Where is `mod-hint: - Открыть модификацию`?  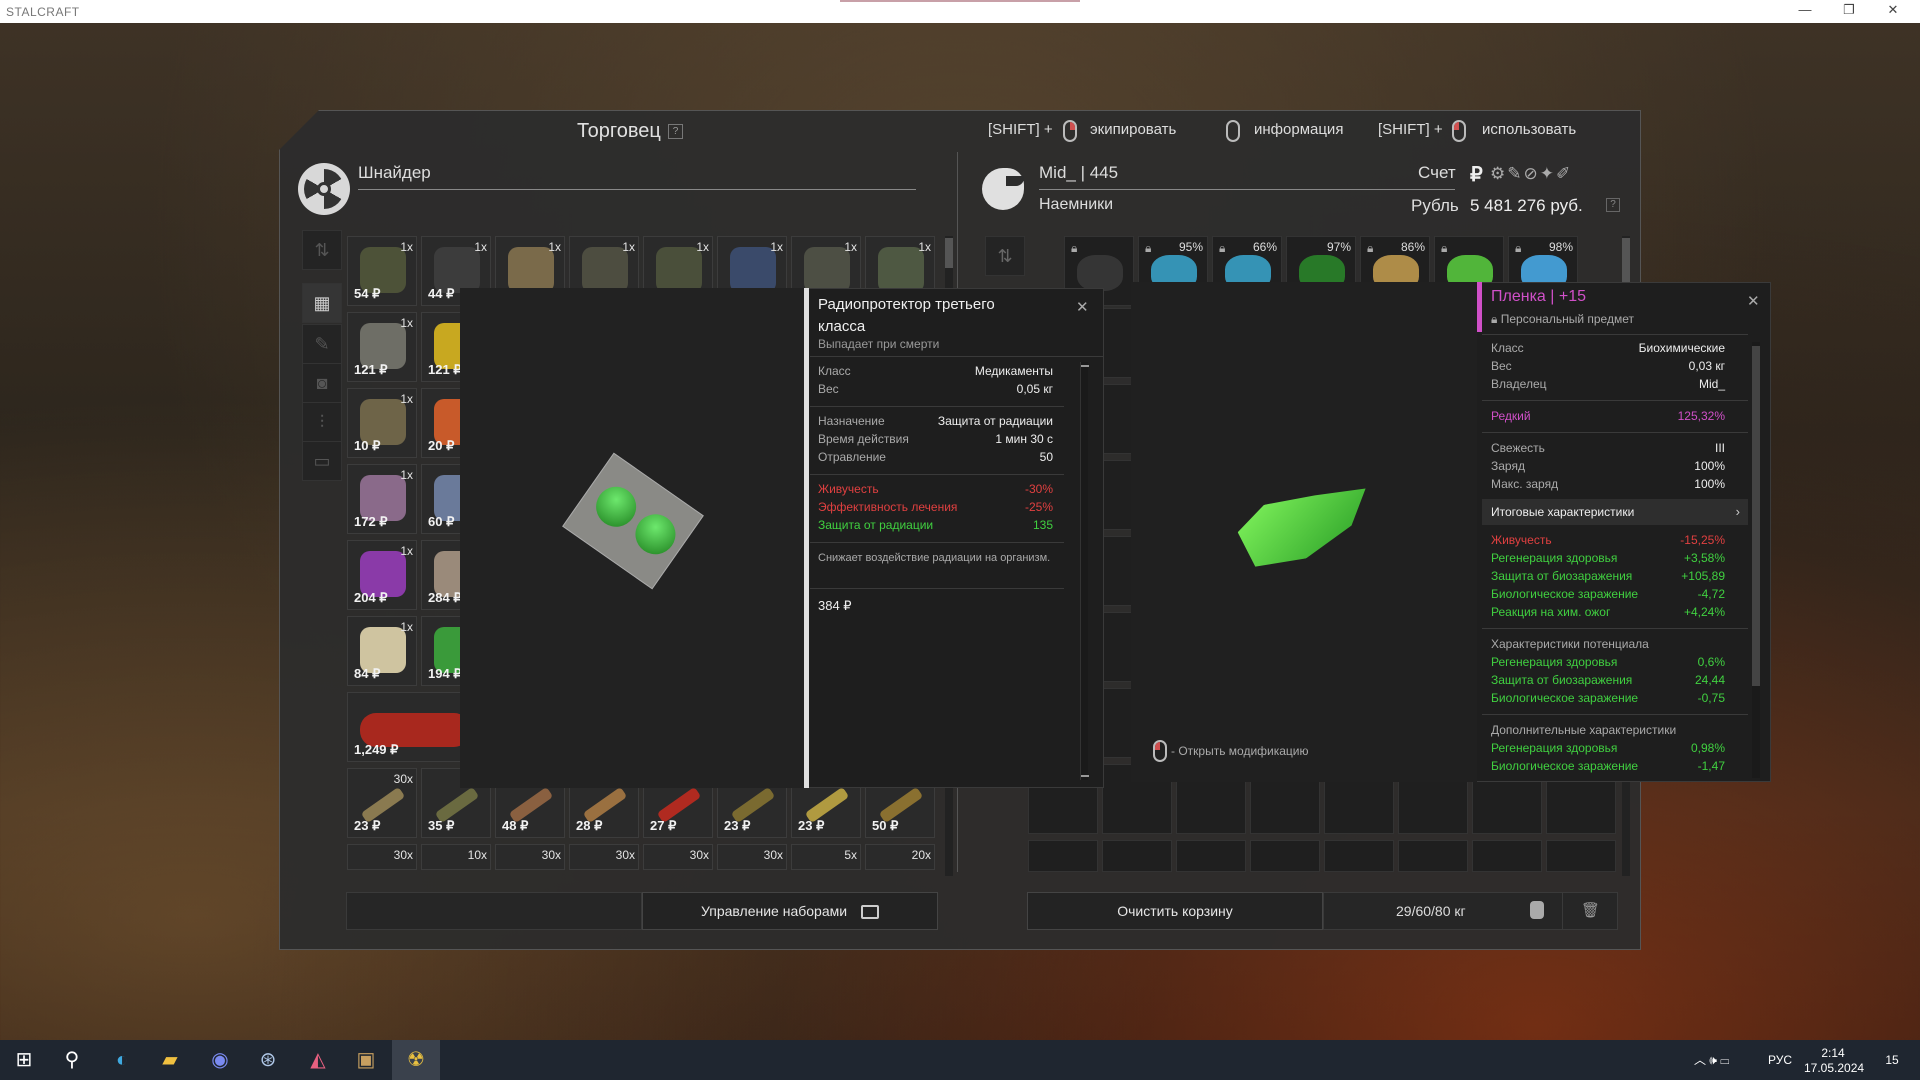
mod-hint: - Открыть модификацию is located at coordinates (1240, 751).